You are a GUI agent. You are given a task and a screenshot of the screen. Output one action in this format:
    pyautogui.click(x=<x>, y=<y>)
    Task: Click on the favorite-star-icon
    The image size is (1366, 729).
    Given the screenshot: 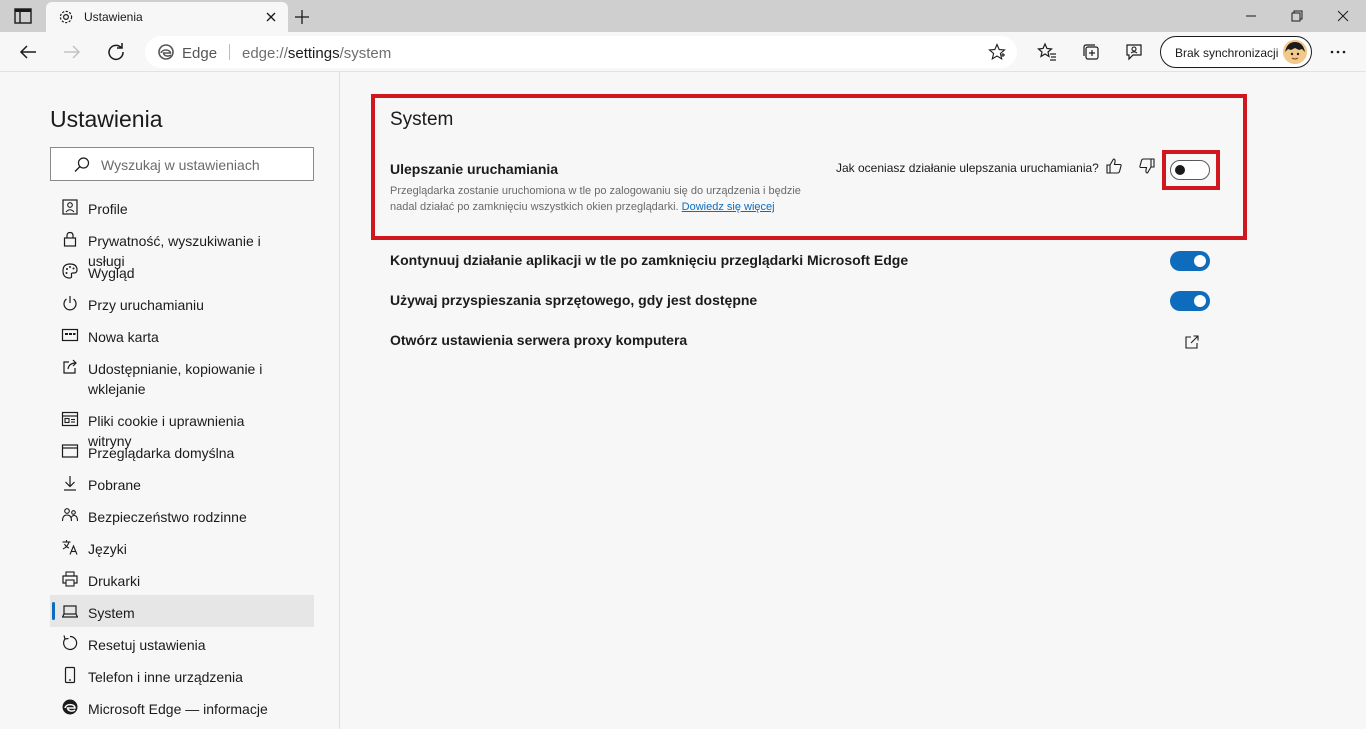 What is the action you would take?
    pyautogui.click(x=997, y=52)
    